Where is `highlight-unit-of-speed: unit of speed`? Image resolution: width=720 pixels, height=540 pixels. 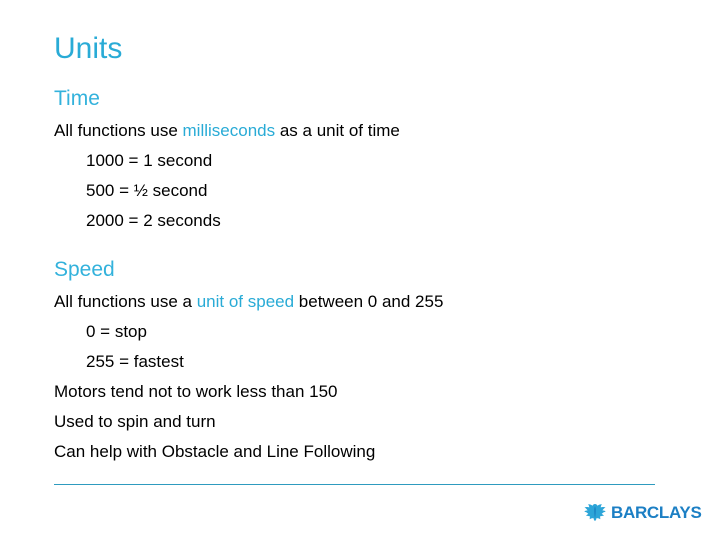 highlight-unit-of-speed: unit of speed is located at coordinates (245, 301).